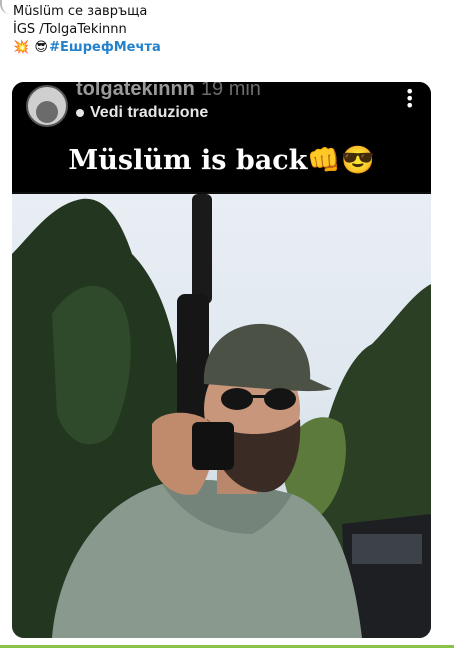 This screenshot has height=650, width=454. I want to click on message-line-3: 💥 😎#ЕшрефМечта, so click(223, 48).